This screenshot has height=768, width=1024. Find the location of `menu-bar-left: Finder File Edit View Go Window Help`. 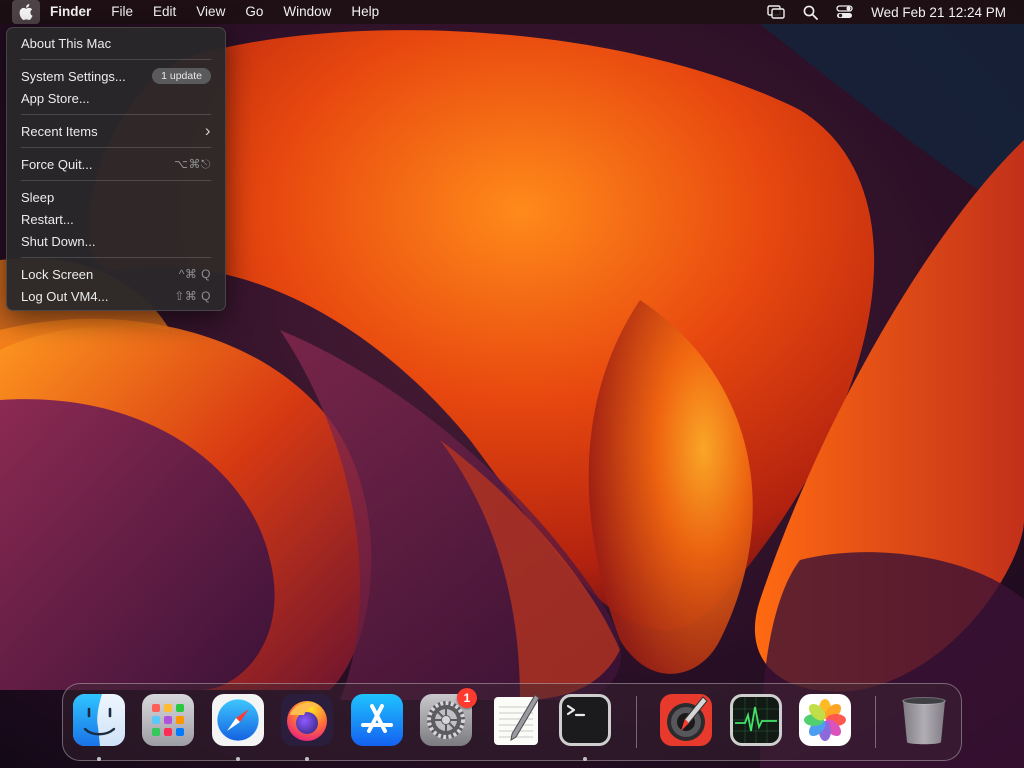

menu-bar-left: Finder File Edit View Go Window Help is located at coordinates (194, 12).